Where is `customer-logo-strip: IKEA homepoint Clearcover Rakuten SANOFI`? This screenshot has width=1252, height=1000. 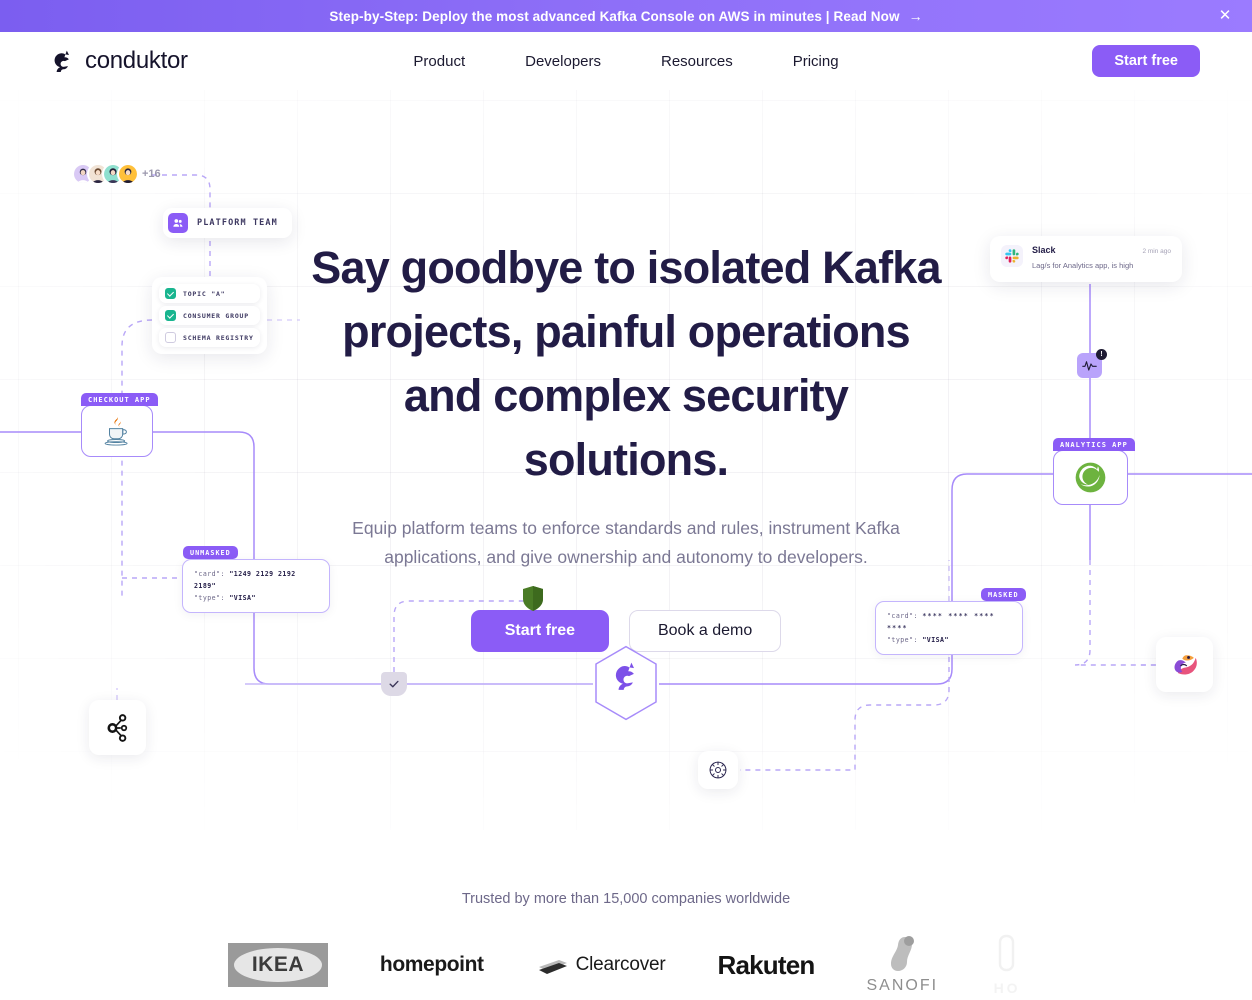
customer-logo-strip: IKEA homepoint Clearcover Rakuten SANOFI is located at coordinates (626, 965).